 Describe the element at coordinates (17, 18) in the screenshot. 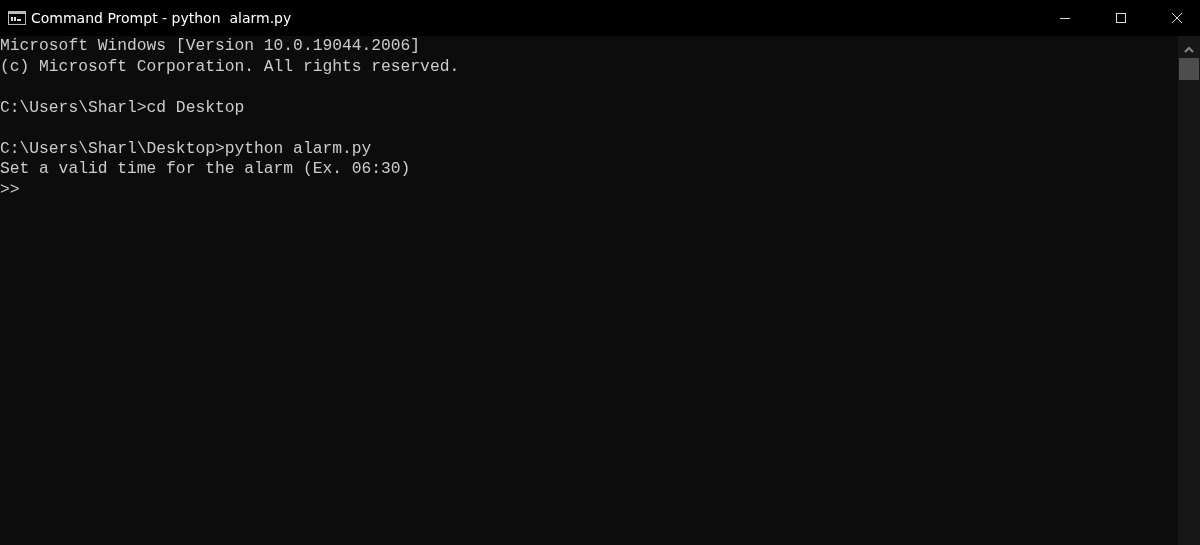

I see `terminal-icon` at that location.